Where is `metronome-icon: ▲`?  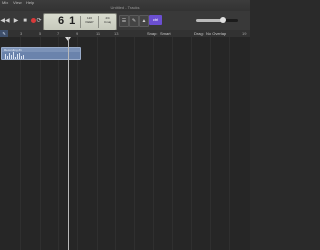
metronome-icon: ▲ is located at coordinates (144, 21).